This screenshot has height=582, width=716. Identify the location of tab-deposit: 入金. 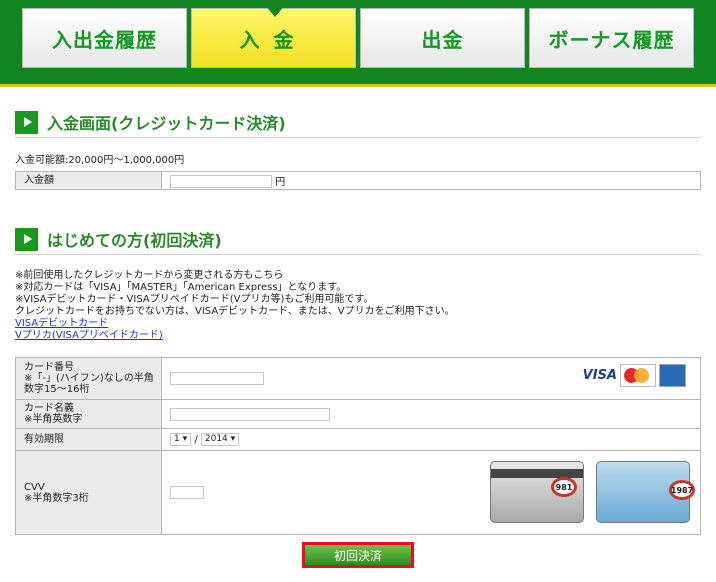
(273, 38).